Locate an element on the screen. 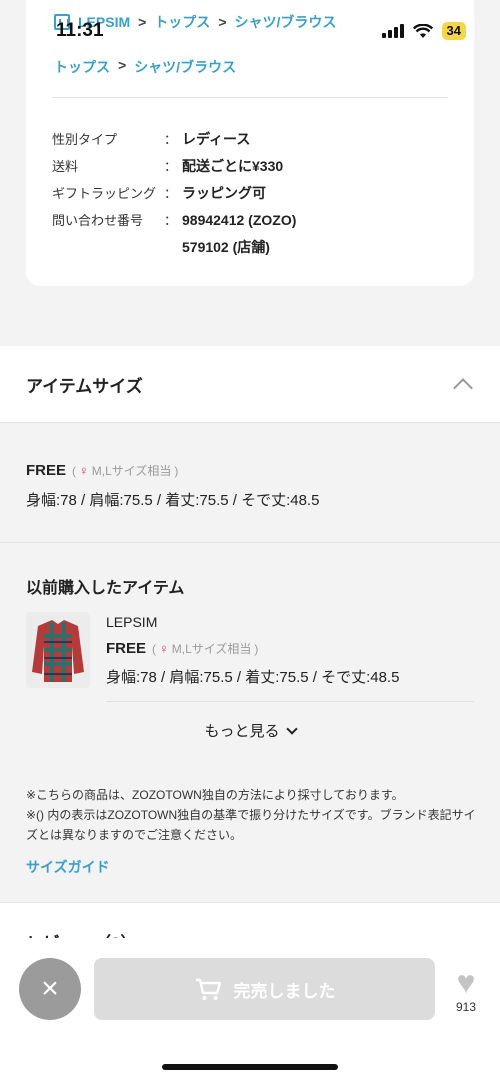 This screenshot has height=1080, width=500. chevron-down-icon is located at coordinates (291, 728).